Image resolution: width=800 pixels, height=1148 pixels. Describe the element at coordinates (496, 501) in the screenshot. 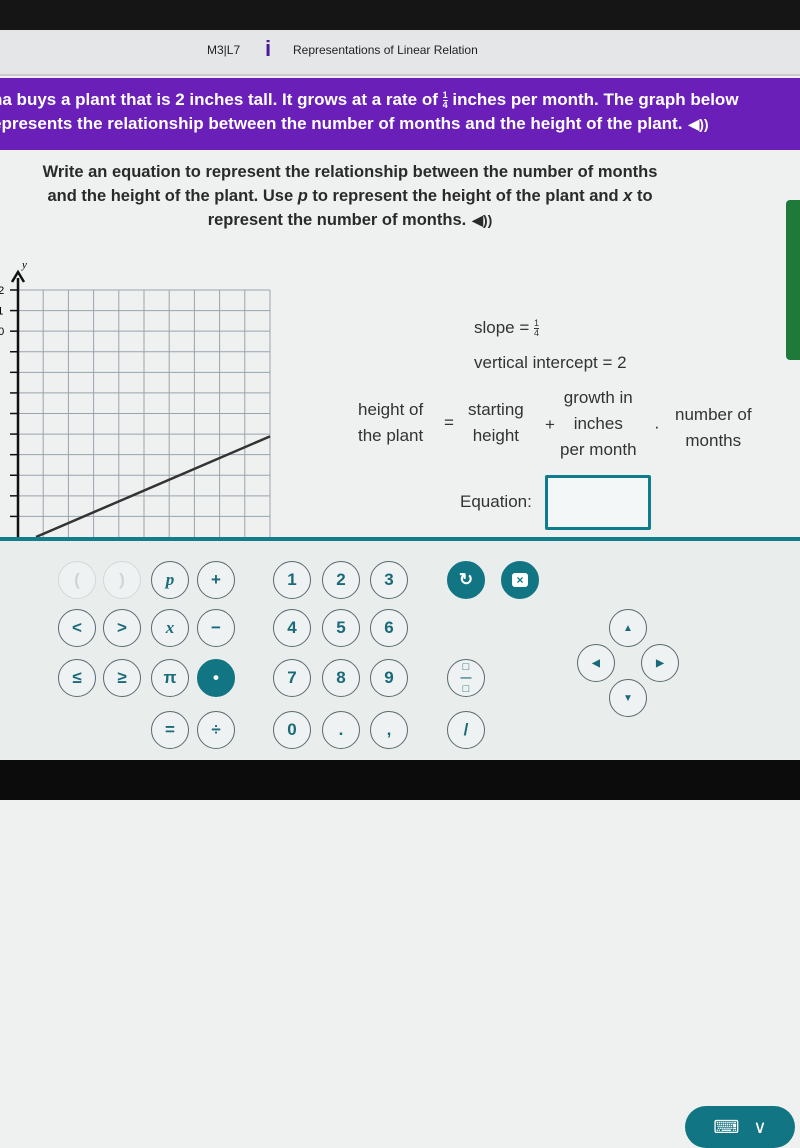

I see `equation-label: Equation:` at that location.